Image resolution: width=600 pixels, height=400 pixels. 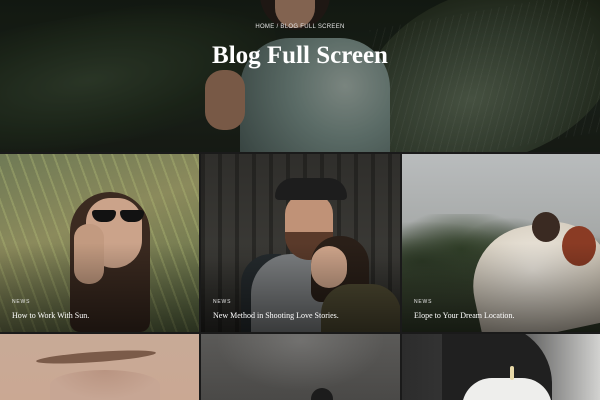 I want to click on blog-card-eye-closeup, so click(x=99, y=367).